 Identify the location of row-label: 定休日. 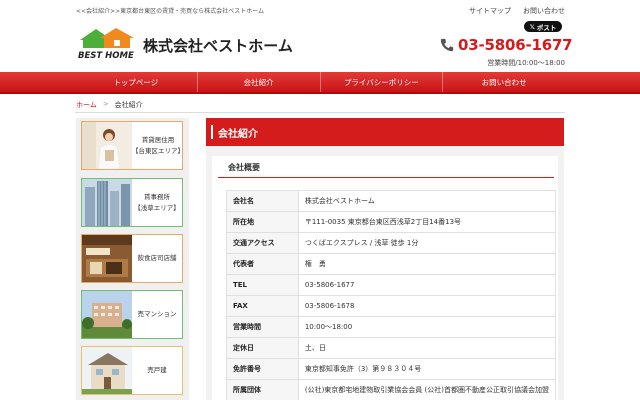
(262, 348).